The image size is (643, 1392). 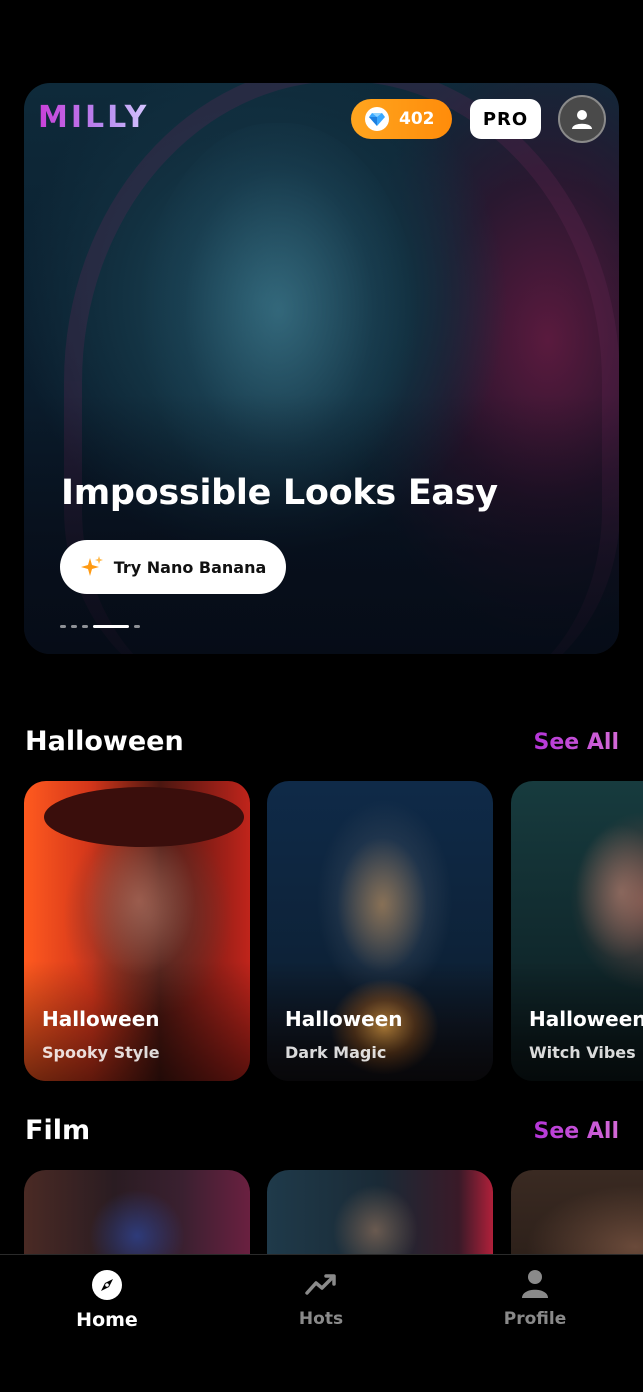 What do you see at coordinates (144, 817) in the screenshot?
I see `witch-hat-shape` at bounding box center [144, 817].